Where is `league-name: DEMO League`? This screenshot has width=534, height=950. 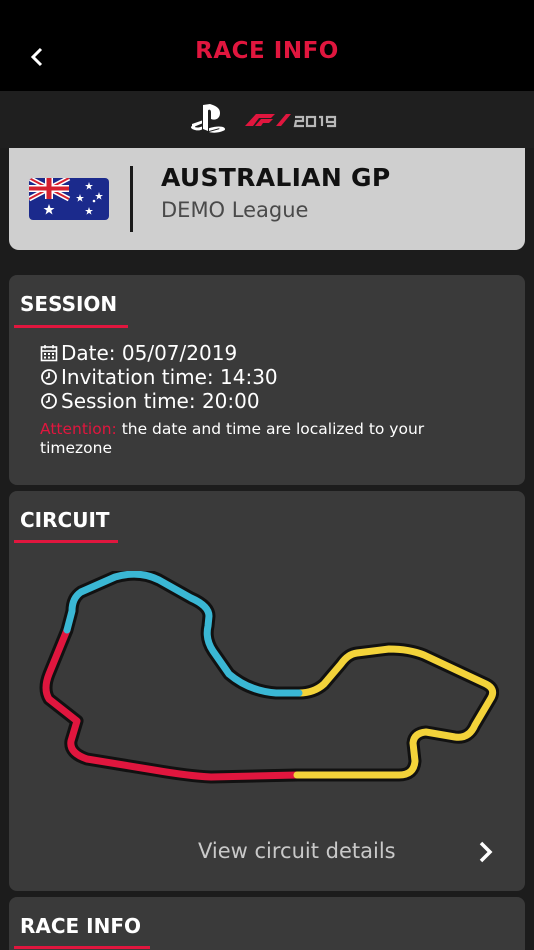 league-name: DEMO League is located at coordinates (235, 210).